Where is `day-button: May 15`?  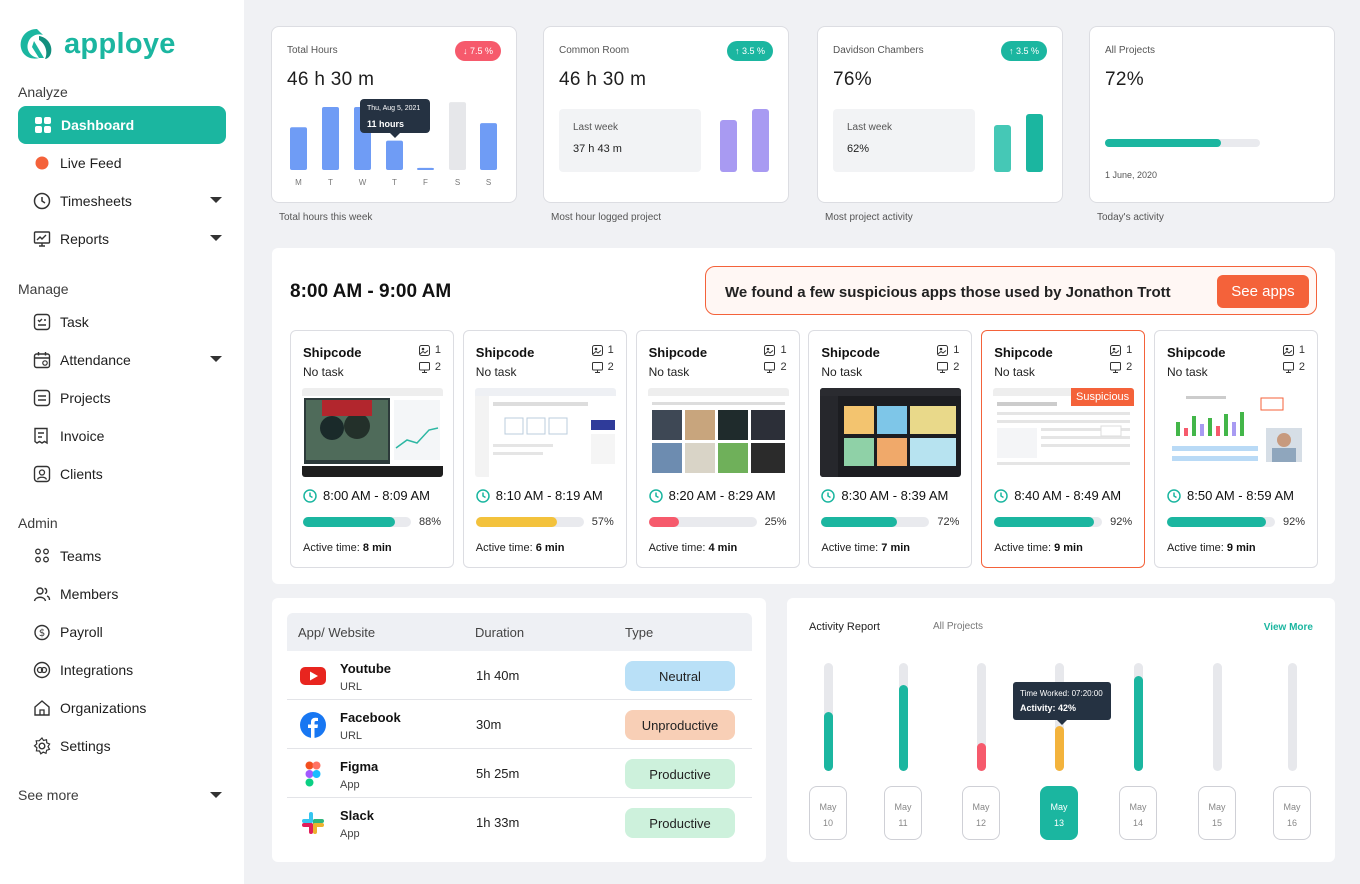
day-button: May 15 is located at coordinates (1217, 813).